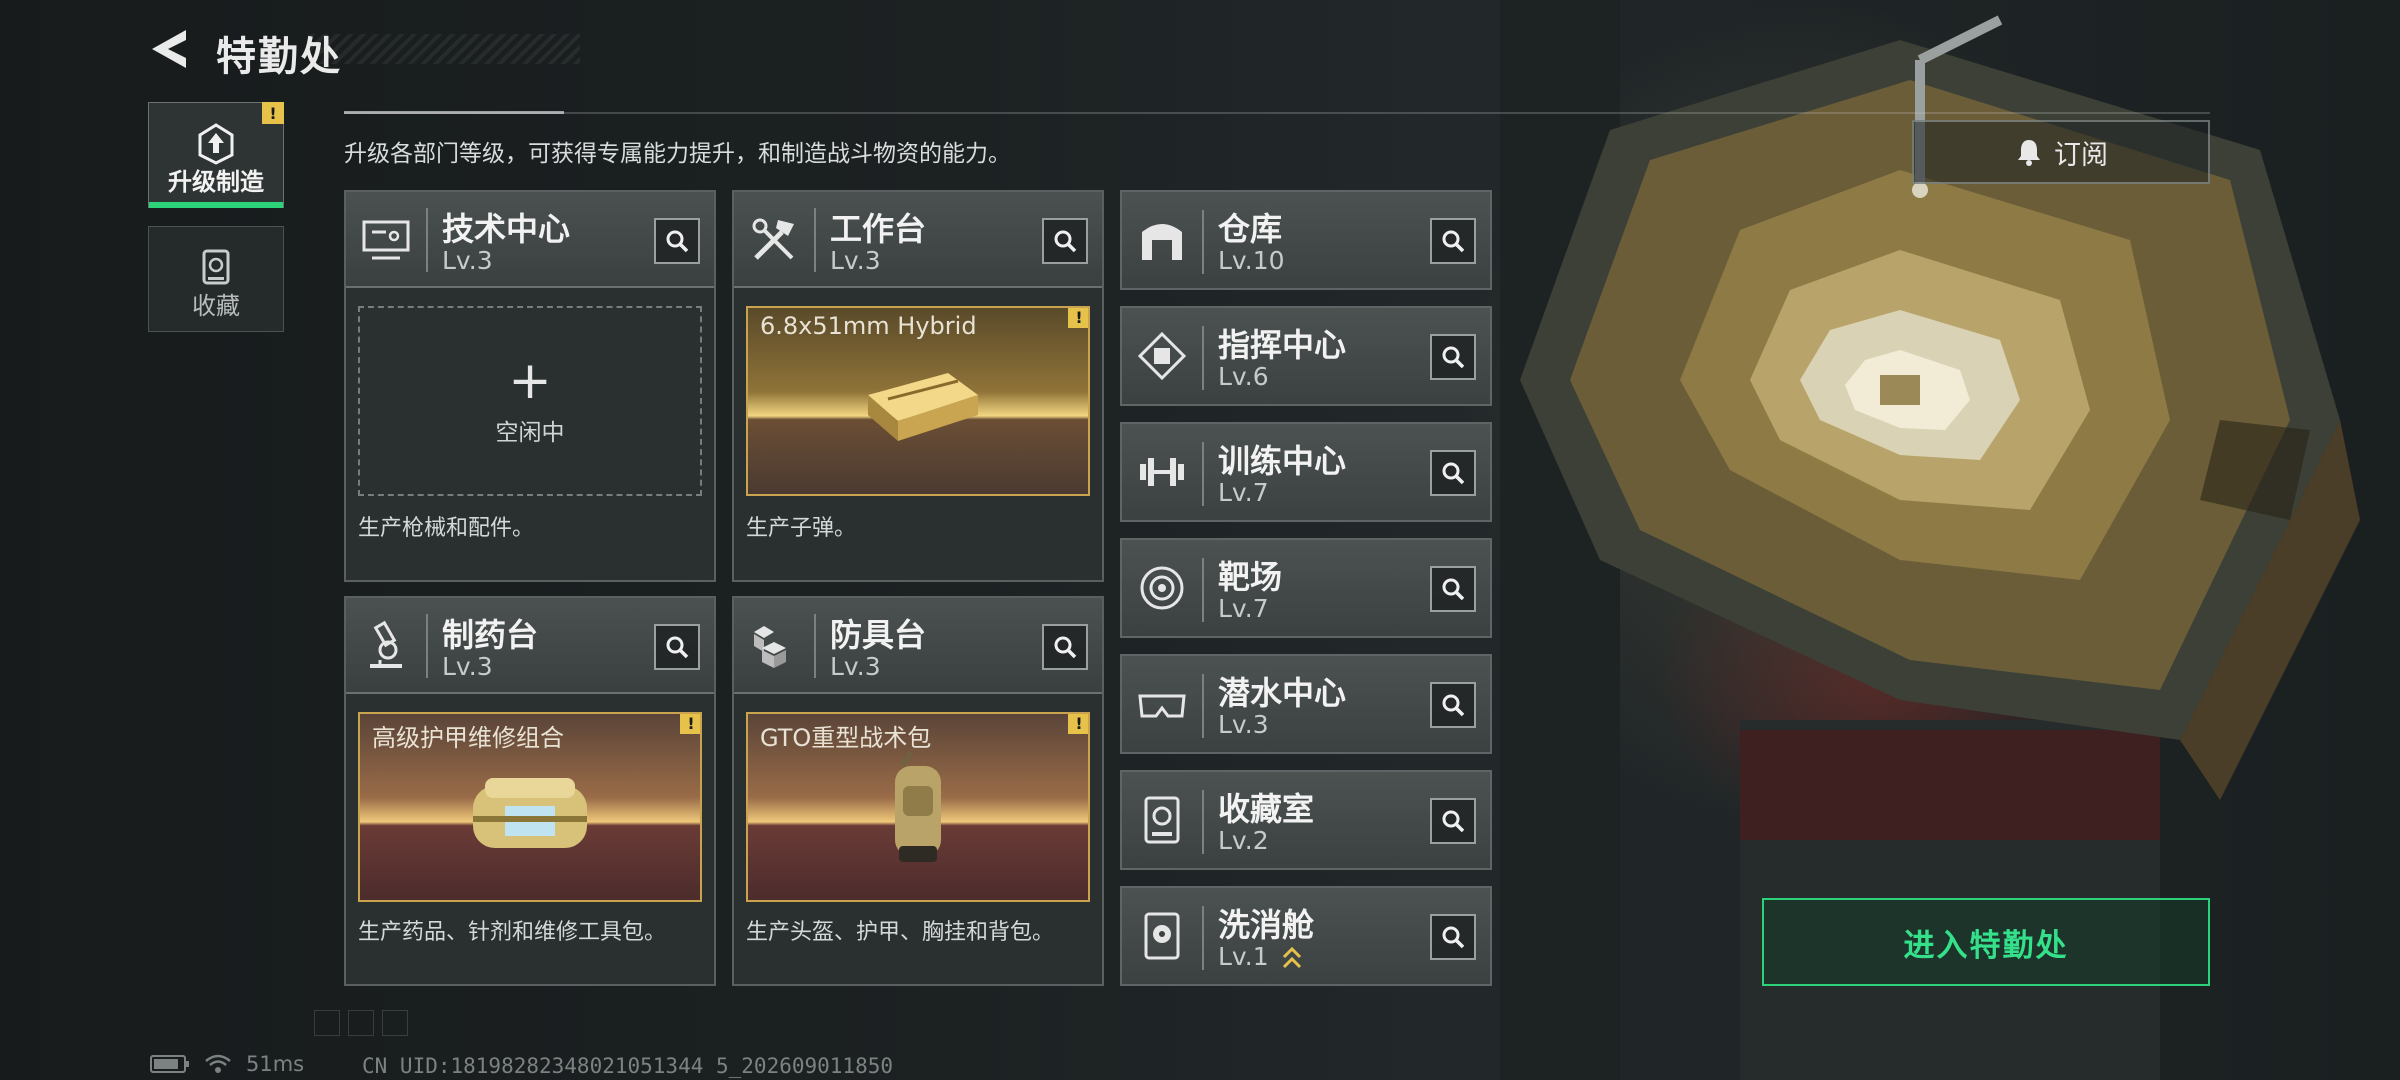  What do you see at coordinates (878, 229) in the screenshot?
I see `facility-name: 工作台` at bounding box center [878, 229].